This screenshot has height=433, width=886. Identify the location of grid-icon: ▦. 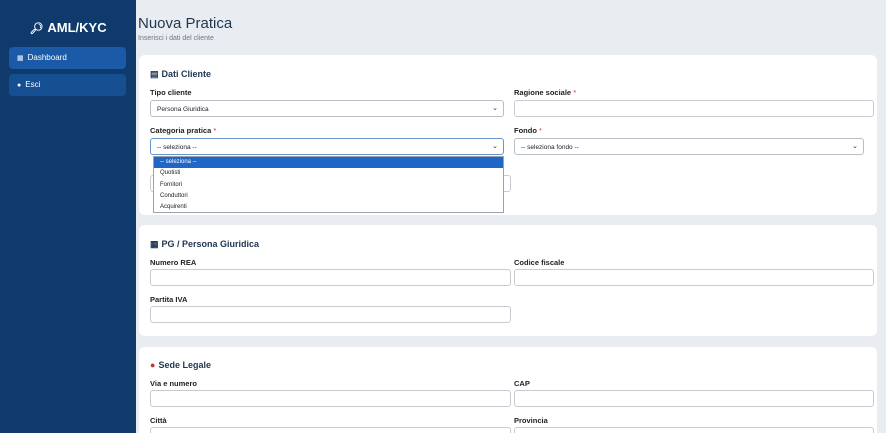
(20, 58).